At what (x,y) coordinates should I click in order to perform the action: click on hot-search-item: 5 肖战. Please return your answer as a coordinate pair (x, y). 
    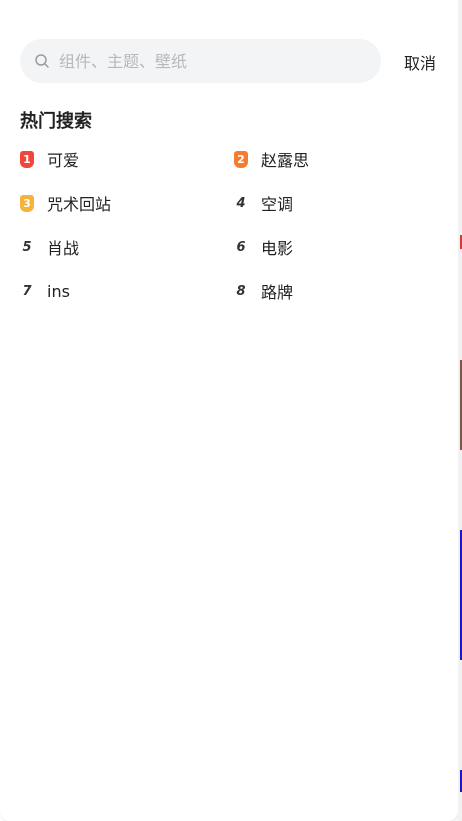
    Looking at the image, I should click on (127, 247).